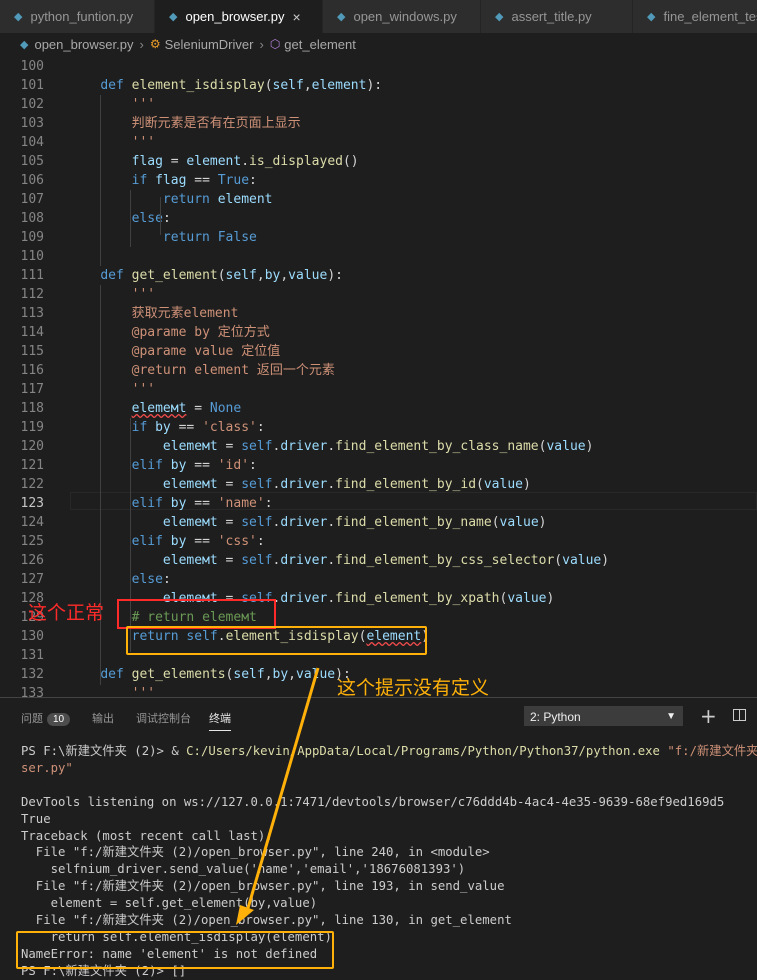 Image resolution: width=757 pixels, height=980 pixels. Describe the element at coordinates (163, 718) in the screenshot. I see `tab-debug-console: 调试控制台` at that location.